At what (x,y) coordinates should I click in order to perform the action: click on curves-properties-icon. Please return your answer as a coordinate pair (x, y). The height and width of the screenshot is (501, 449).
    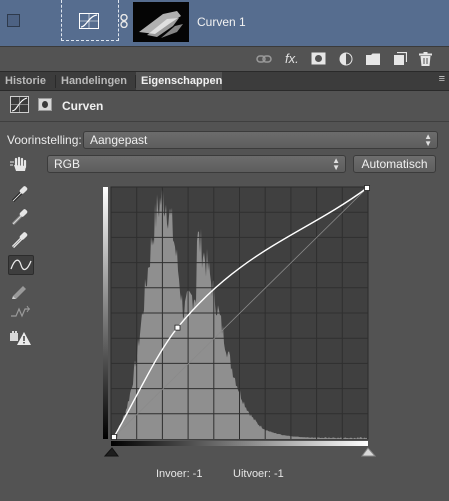
    Looking at the image, I should click on (19, 104).